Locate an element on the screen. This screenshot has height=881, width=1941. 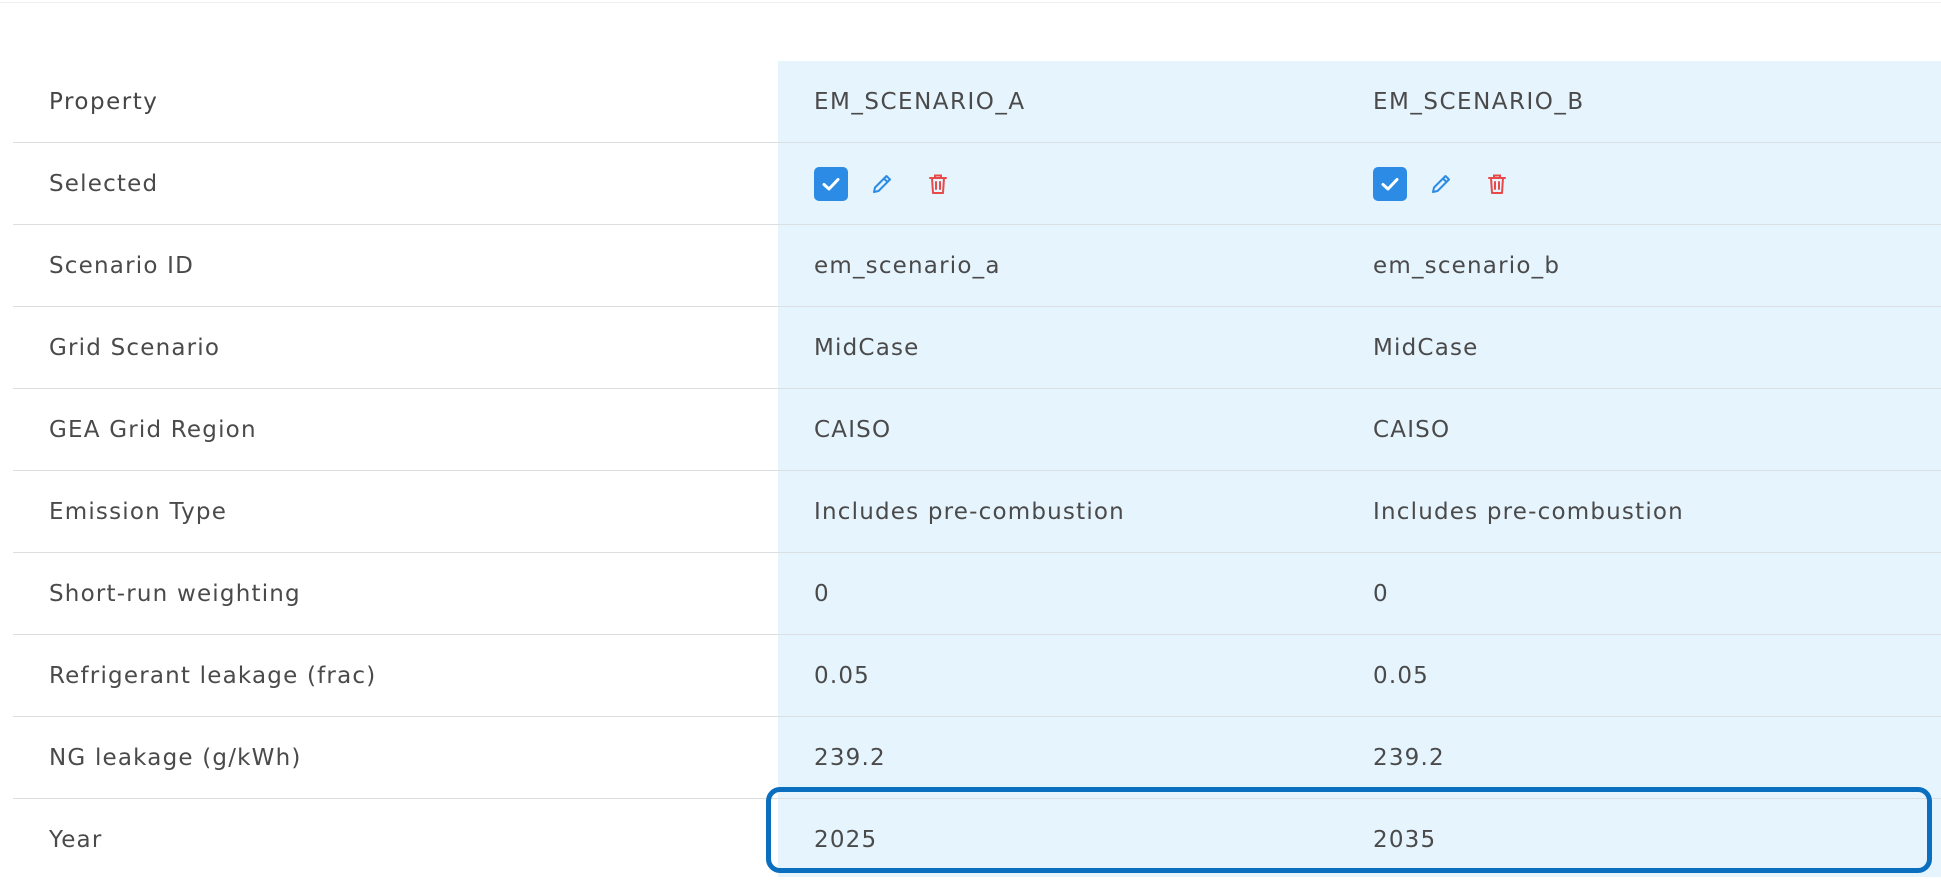
row-label: Year is located at coordinates (76, 840).